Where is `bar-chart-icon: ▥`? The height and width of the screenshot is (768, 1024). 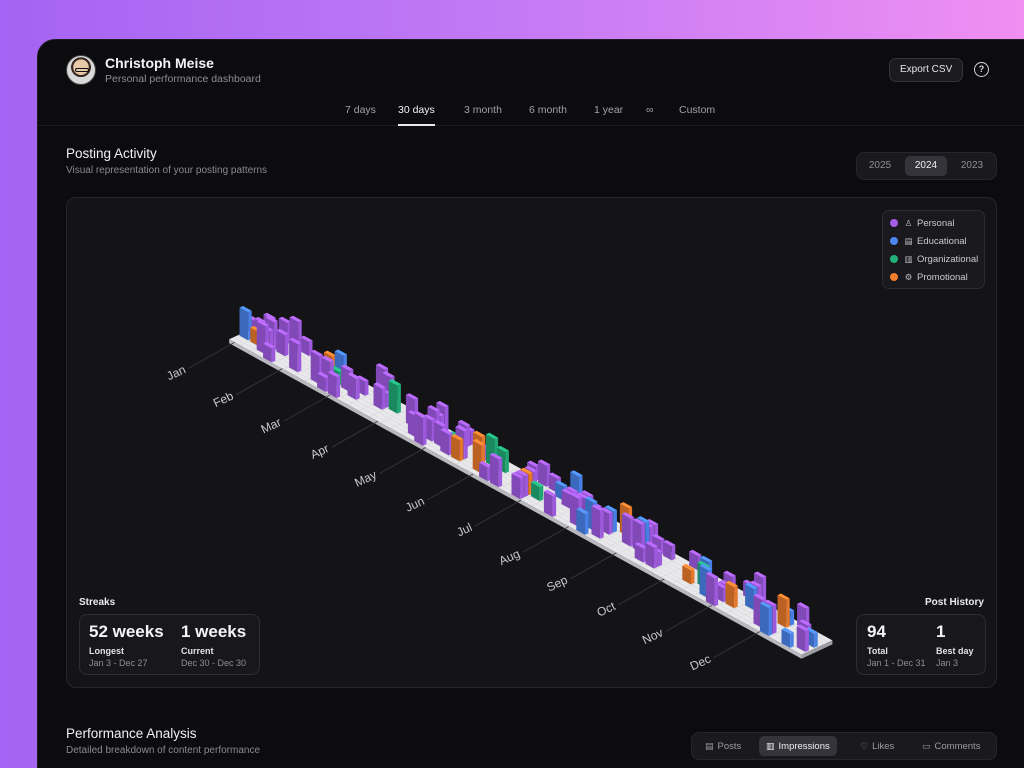
bar-chart-icon: ▥ is located at coordinates (770, 746).